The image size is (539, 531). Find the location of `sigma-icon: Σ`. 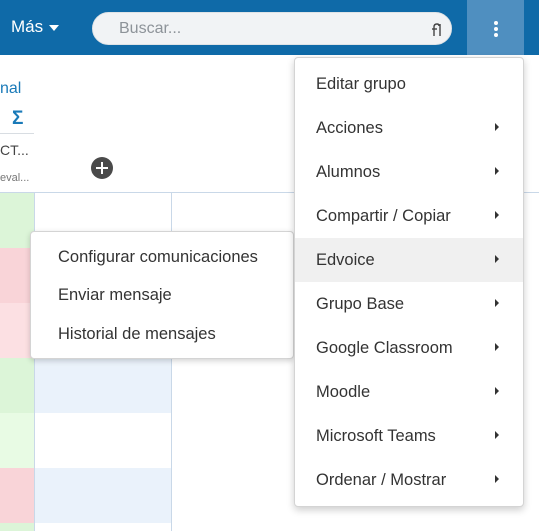

sigma-icon: Σ is located at coordinates (17, 119).